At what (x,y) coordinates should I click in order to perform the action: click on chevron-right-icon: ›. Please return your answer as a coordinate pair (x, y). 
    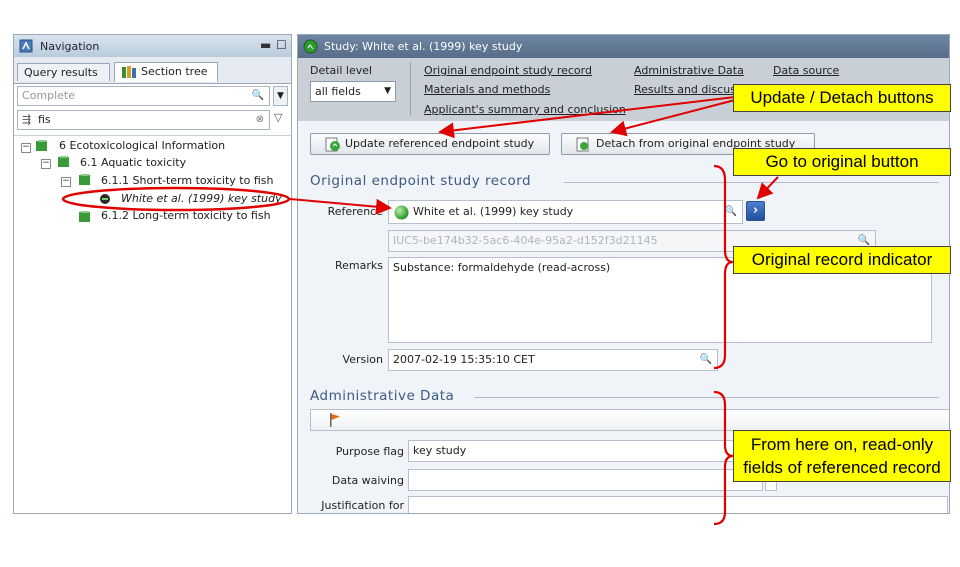
    Looking at the image, I should click on (755, 210).